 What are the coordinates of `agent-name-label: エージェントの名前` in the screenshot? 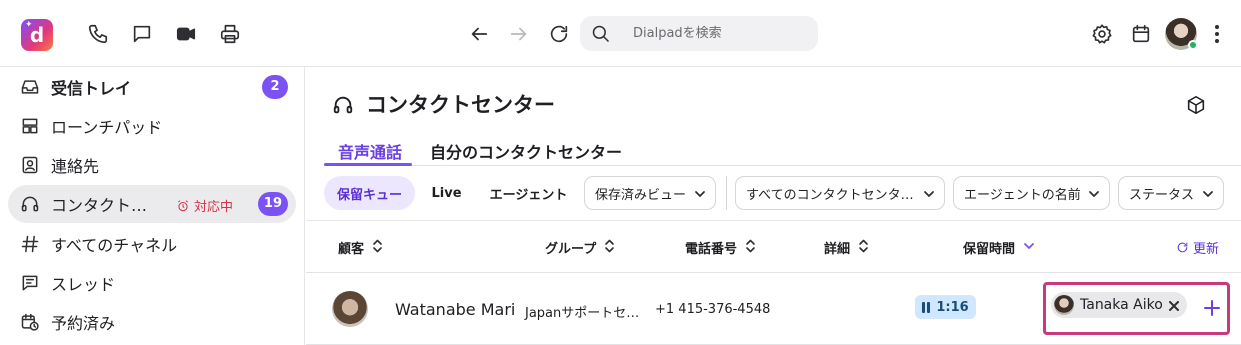 It's located at (1022, 195).